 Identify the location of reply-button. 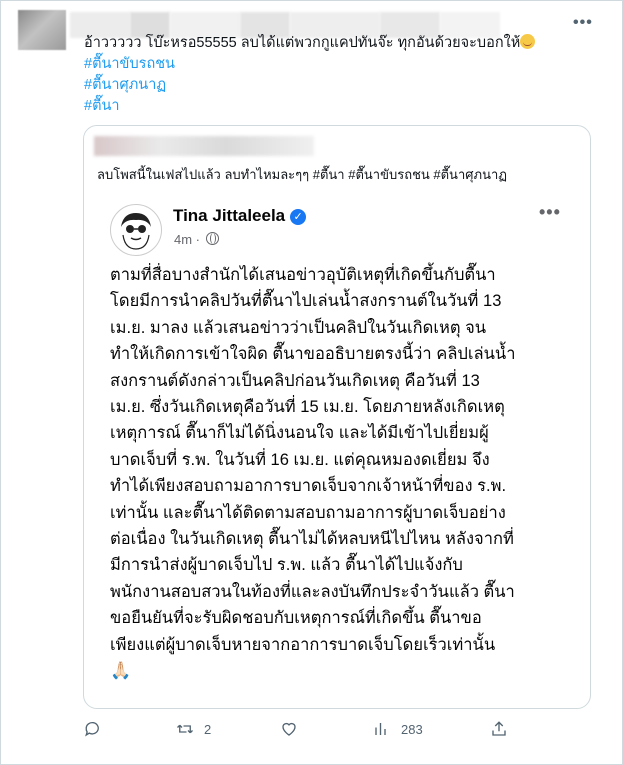
(98, 729).